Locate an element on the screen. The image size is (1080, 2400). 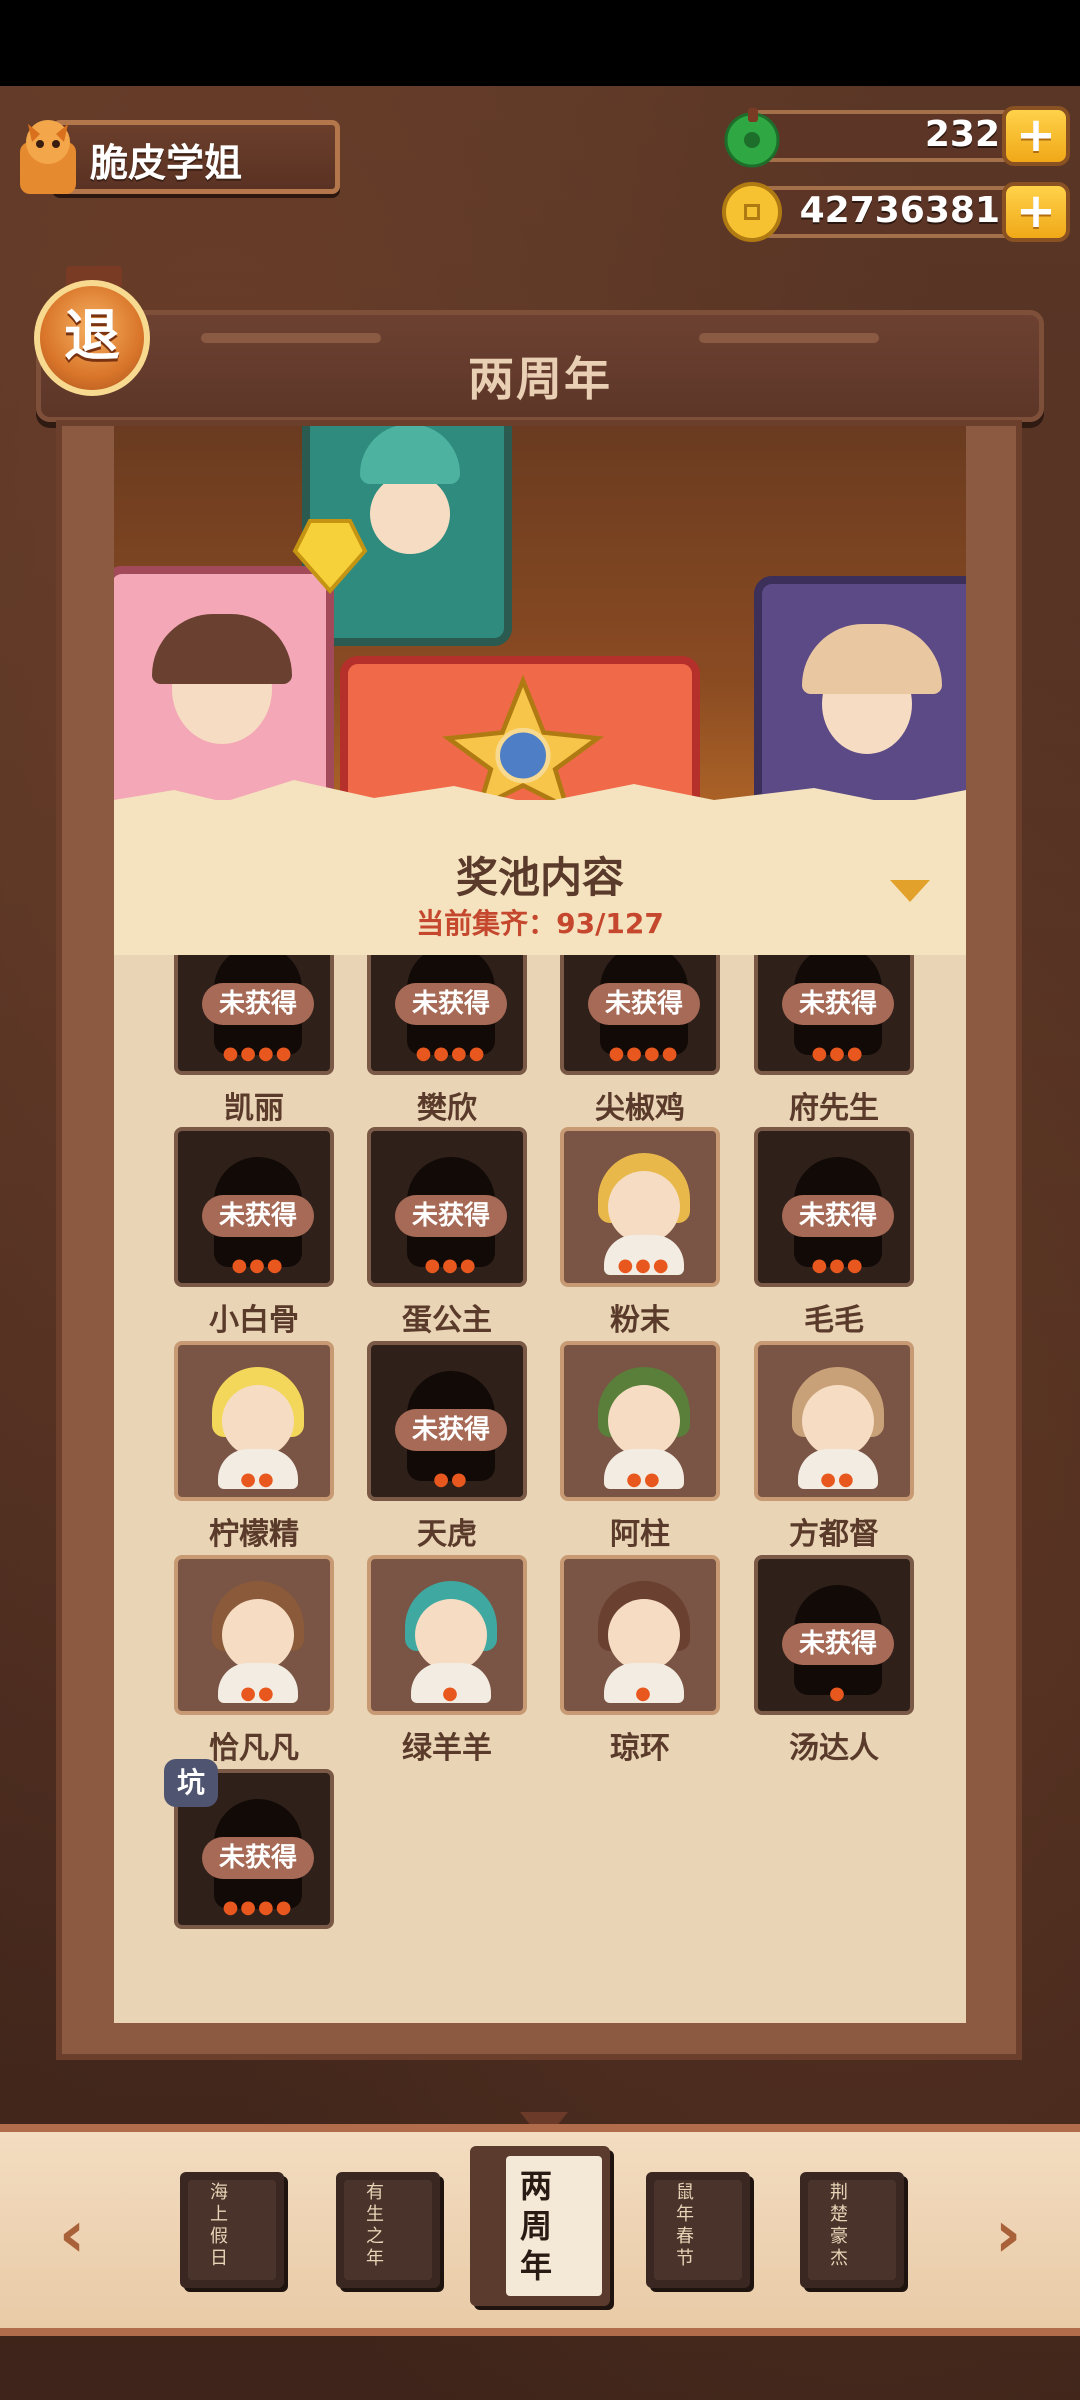
theme-book: 两周年 is located at coordinates (540, 2226).